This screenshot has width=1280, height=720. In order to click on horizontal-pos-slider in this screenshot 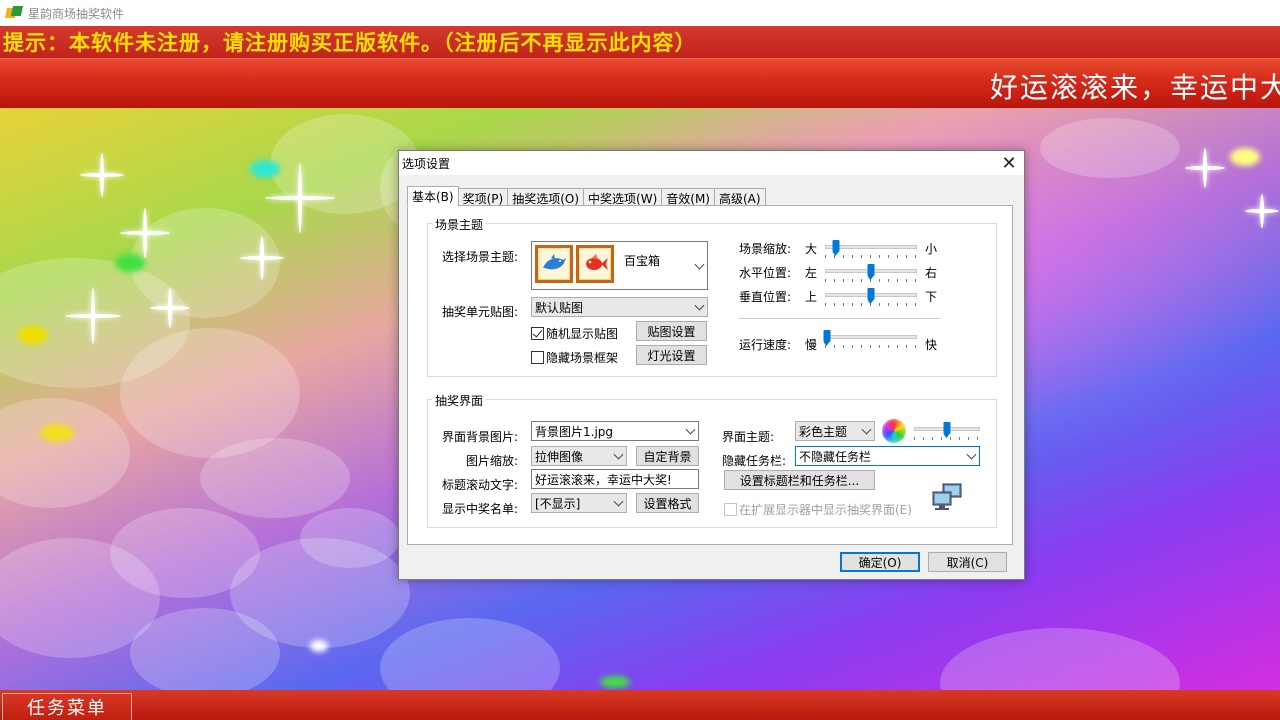, I will do `click(871, 275)`.